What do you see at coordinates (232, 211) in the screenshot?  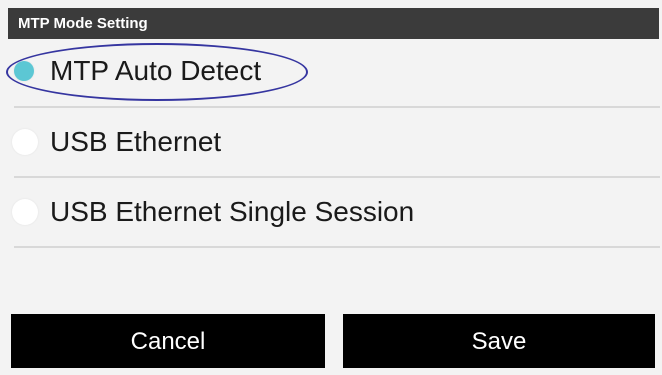 I see `option-label: USB Ethernet Single Session` at bounding box center [232, 211].